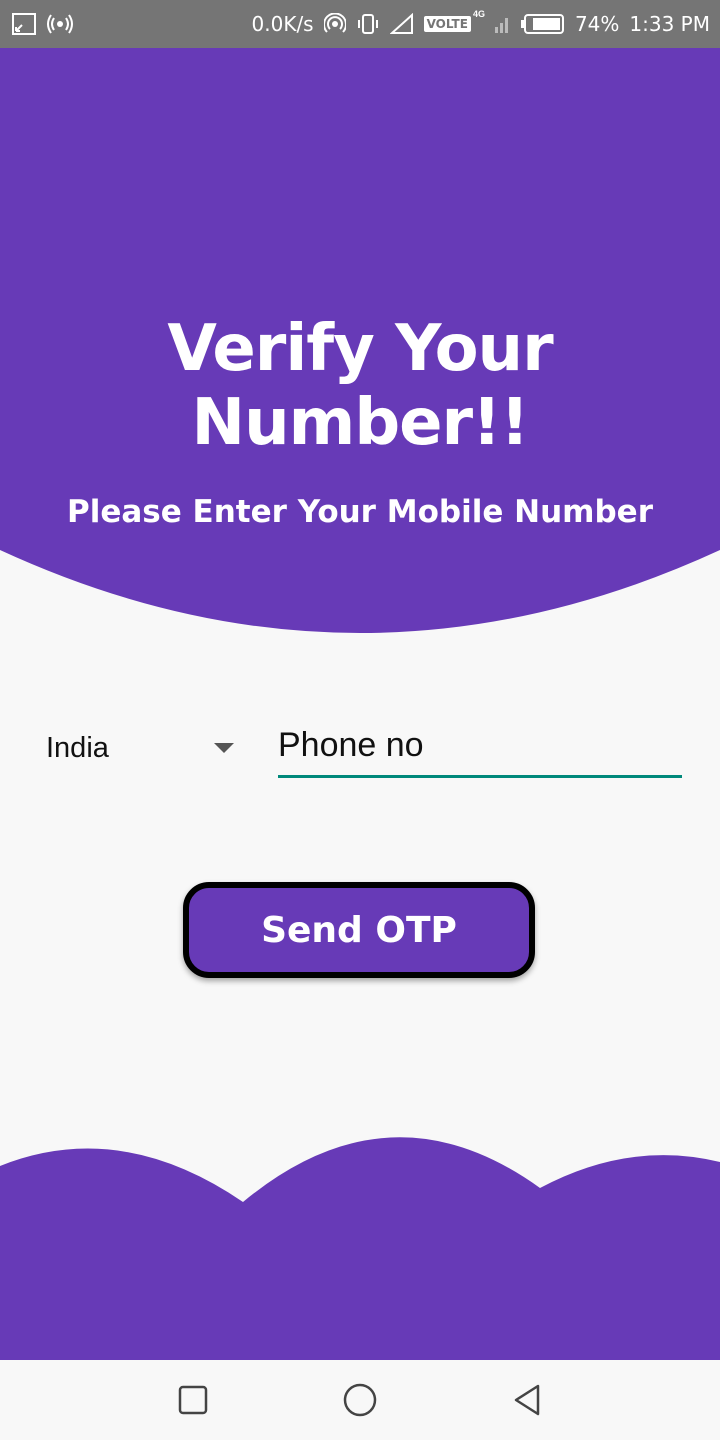  Describe the element at coordinates (447, 24) in the screenshot. I see `volte-badge: VOLTE` at that location.